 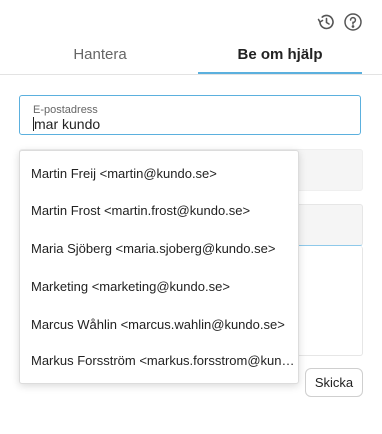 I want to click on top-toolbar, so click(x=191, y=21).